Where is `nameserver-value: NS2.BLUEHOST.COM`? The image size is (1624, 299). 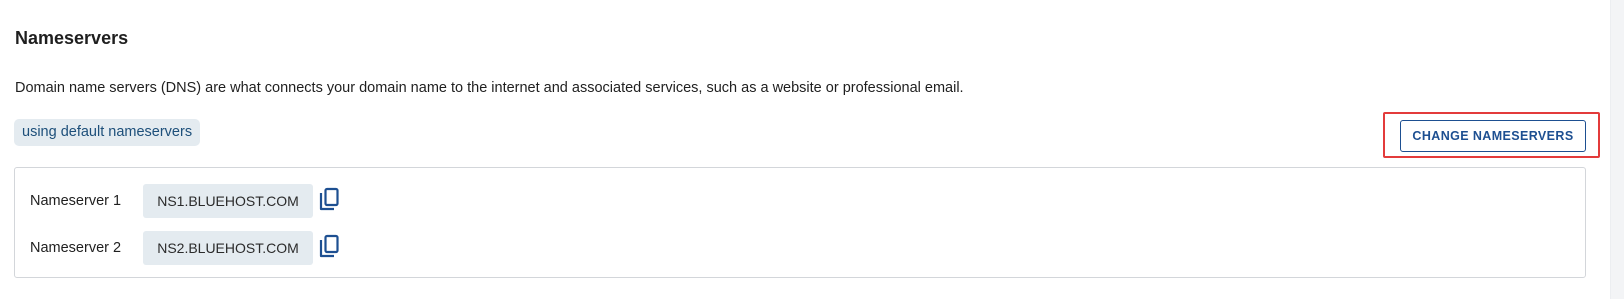
nameserver-value: NS2.BLUEHOST.COM is located at coordinates (228, 248).